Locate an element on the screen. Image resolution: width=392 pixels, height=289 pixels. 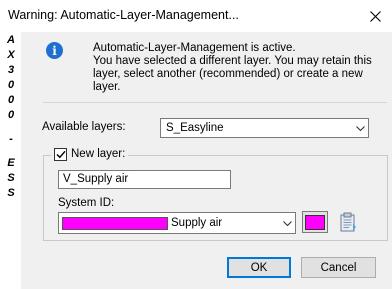
side-char: X is located at coordinates (11, 55).